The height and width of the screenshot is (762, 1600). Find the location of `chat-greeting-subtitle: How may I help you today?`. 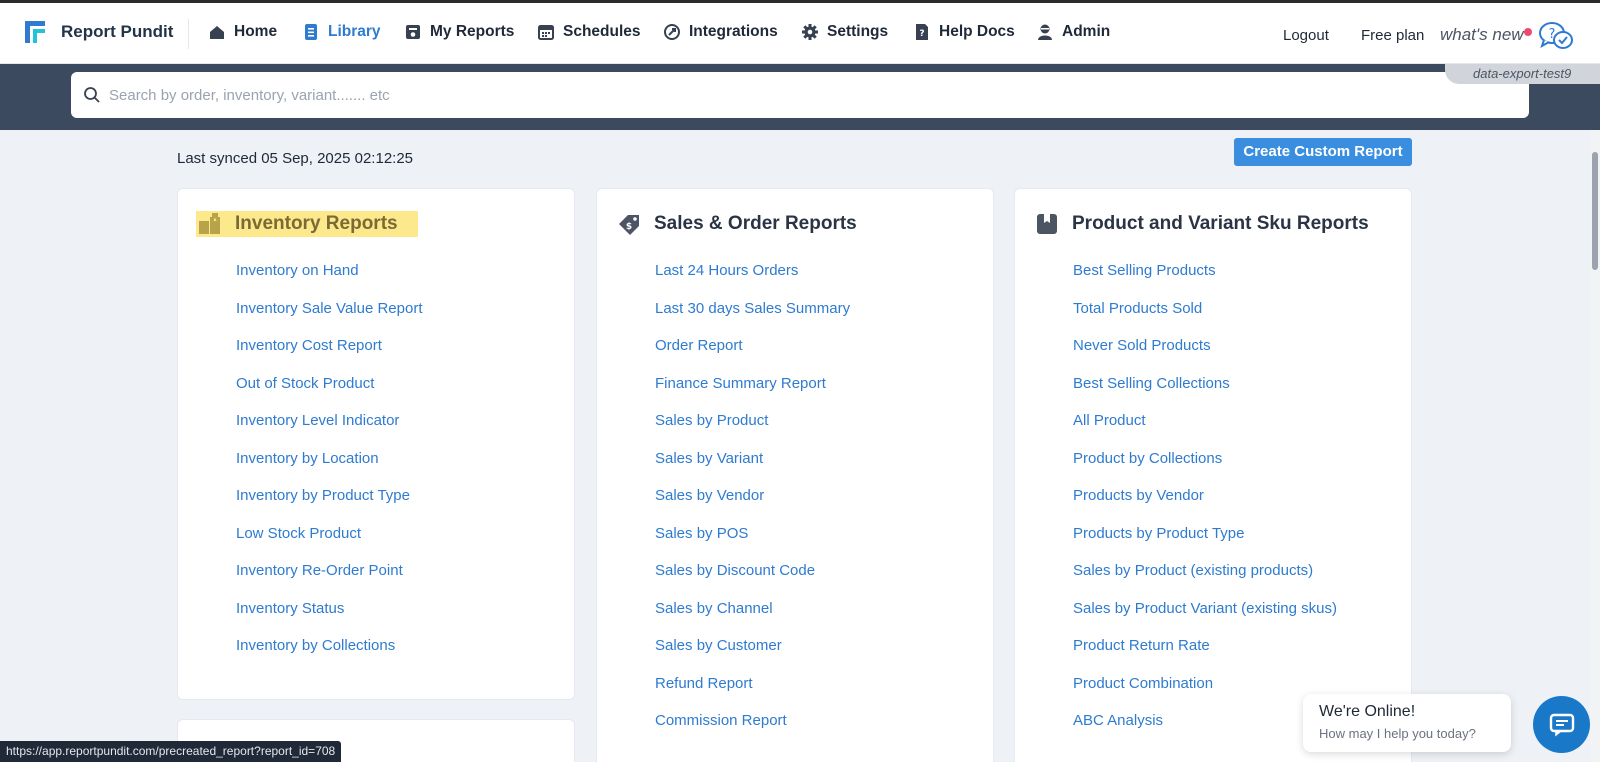

chat-greeting-subtitle: How may I help you today? is located at coordinates (1397, 733).